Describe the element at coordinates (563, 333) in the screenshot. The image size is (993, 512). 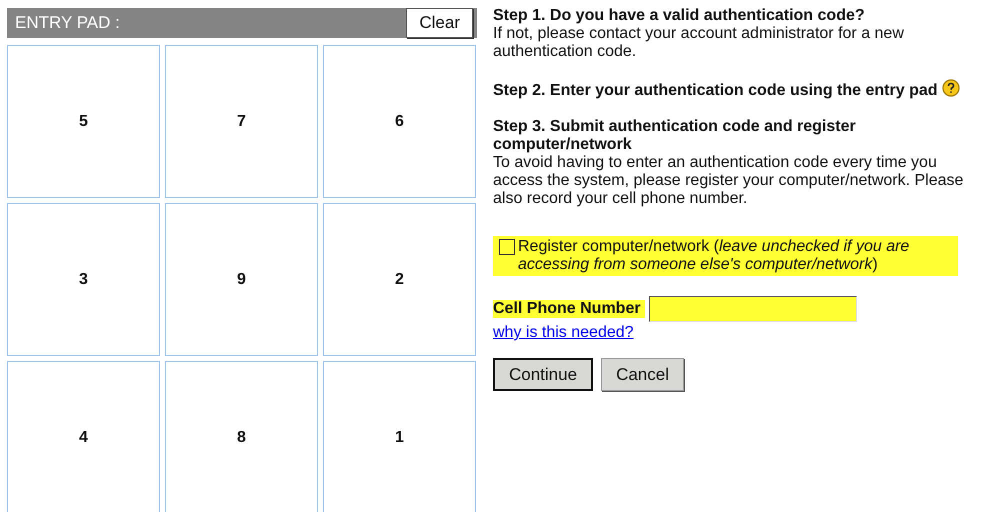
I see `why-link: why is this needed?` at that location.